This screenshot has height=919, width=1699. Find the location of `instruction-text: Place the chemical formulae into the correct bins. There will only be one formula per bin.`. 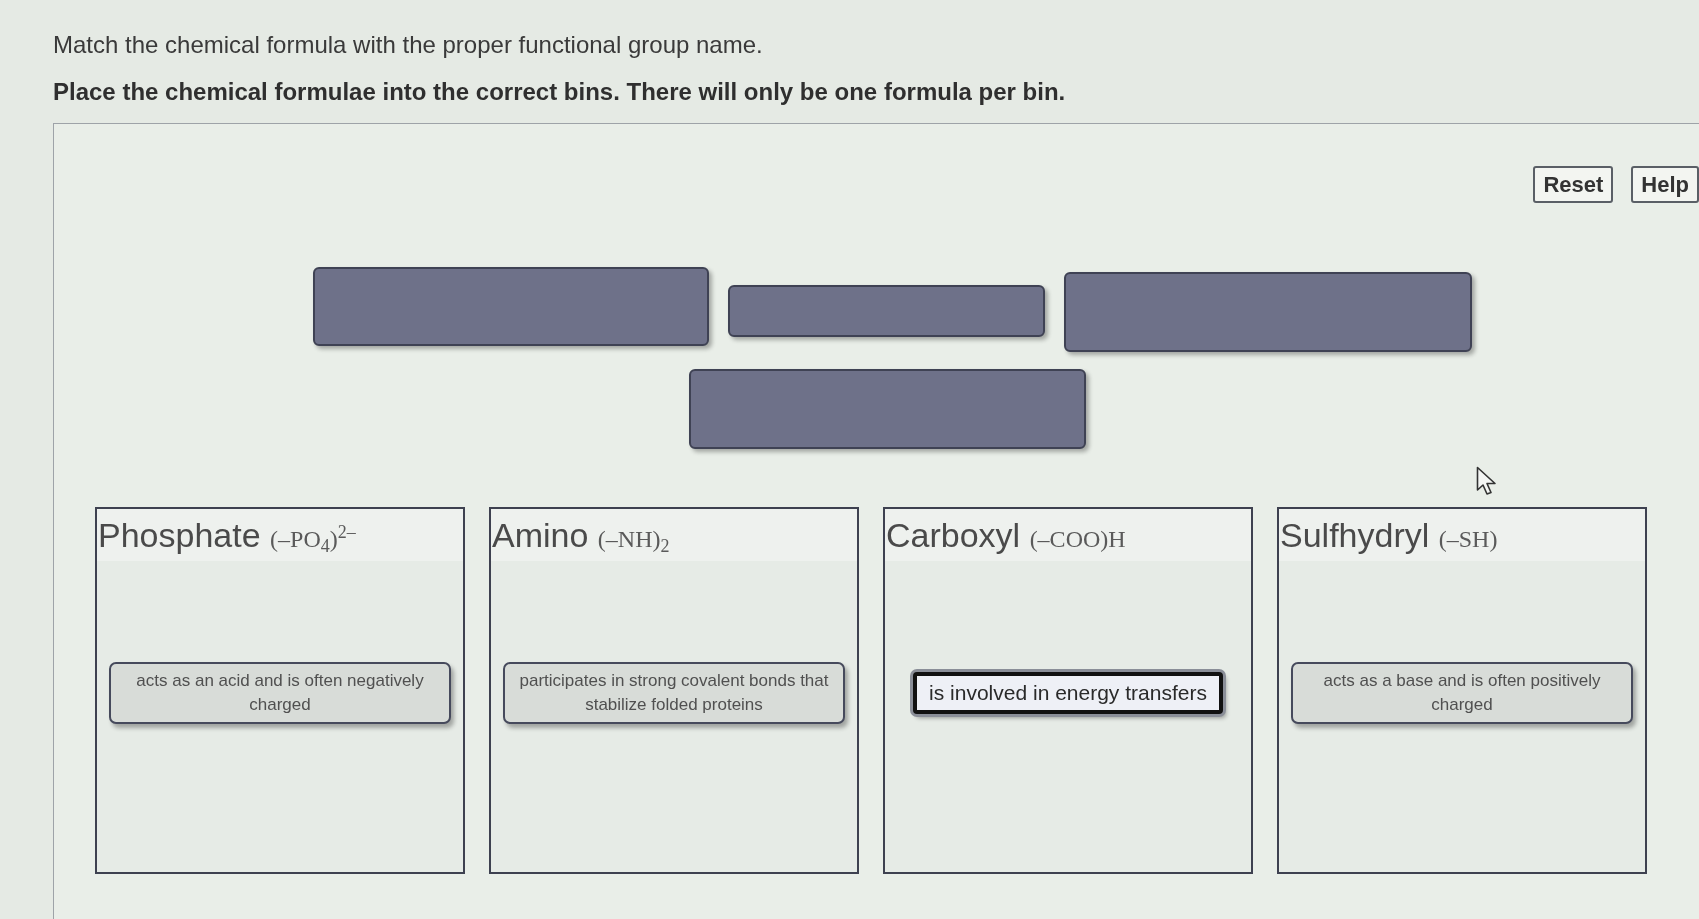

instruction-text: Place the chemical formulae into the correct bins. There will only be one formula per bin. is located at coordinates (560, 92).